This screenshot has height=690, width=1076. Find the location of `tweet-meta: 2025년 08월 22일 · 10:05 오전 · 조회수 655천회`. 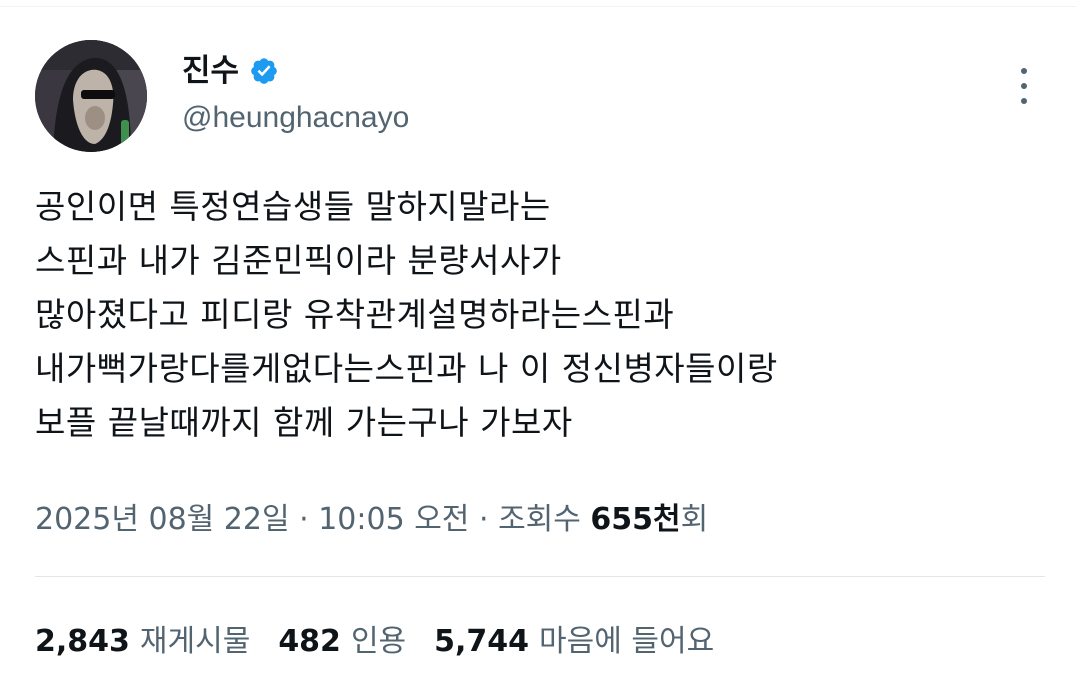

tweet-meta: 2025년 08월 22일 · 10:05 오전 · 조회수 655천회 is located at coordinates (371, 520).